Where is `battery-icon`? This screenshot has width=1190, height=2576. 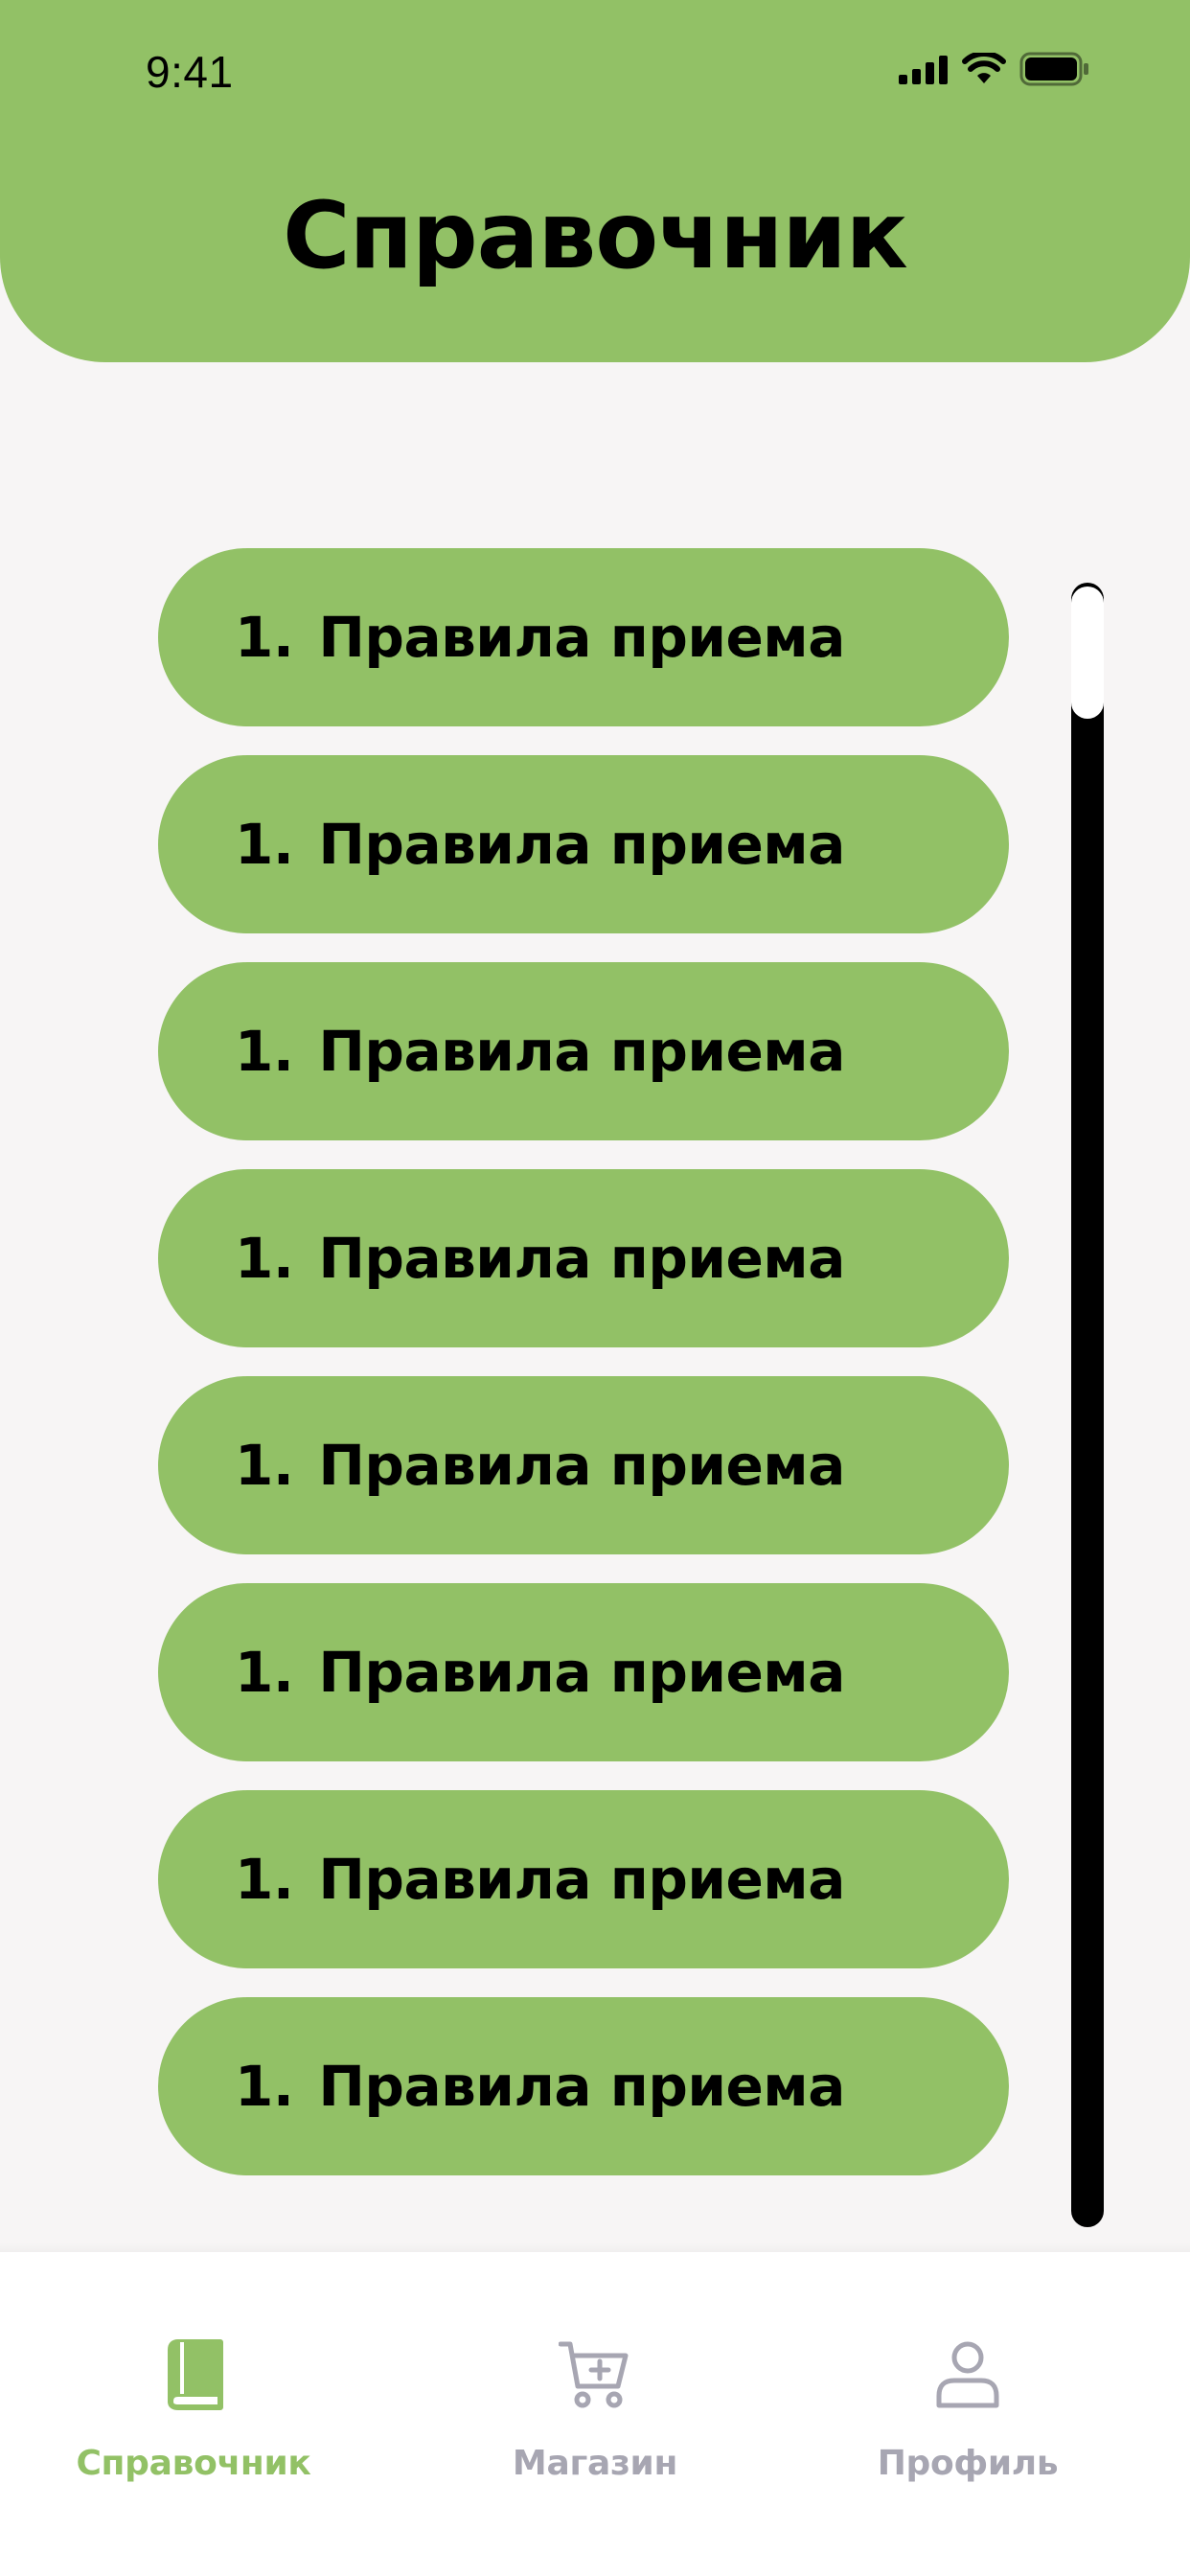
battery-icon is located at coordinates (1053, 69).